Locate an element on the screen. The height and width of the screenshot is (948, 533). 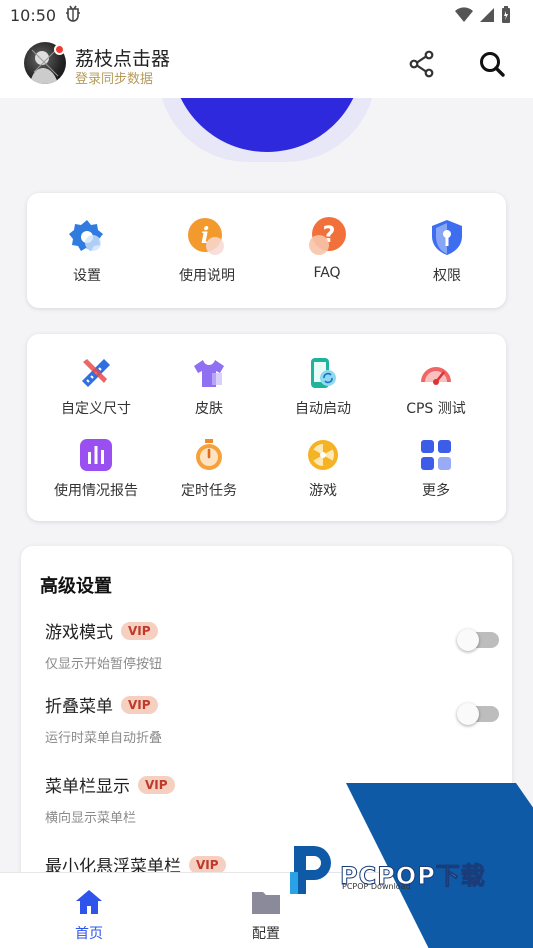
nav-home-label: 首页 is located at coordinates (89, 934).